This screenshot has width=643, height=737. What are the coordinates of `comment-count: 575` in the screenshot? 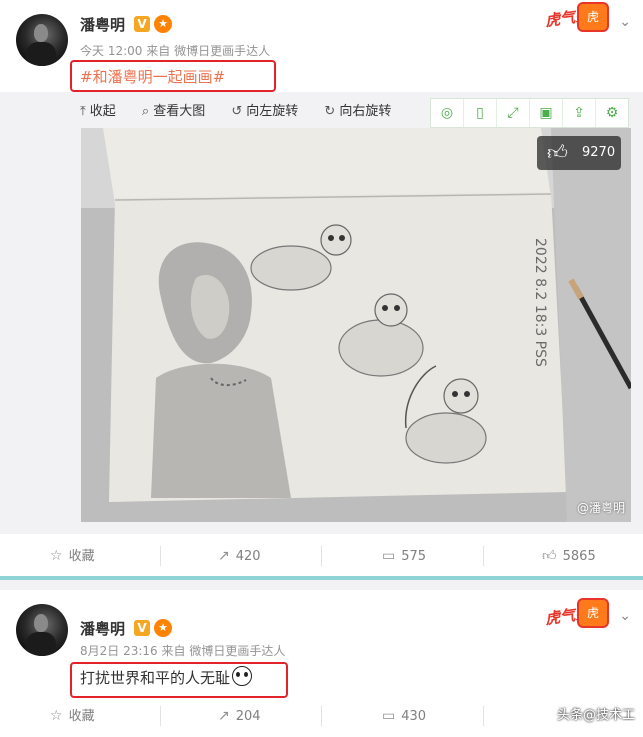 It's located at (414, 556).